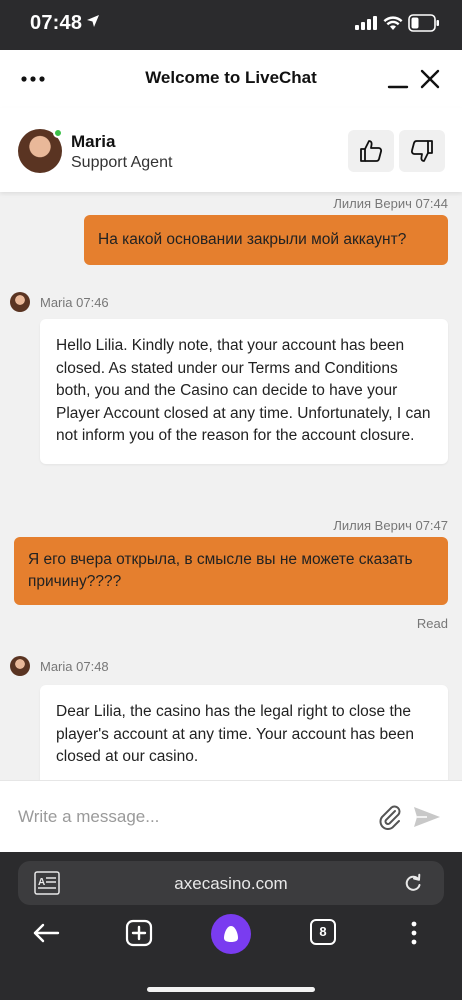 Image resolution: width=462 pixels, height=1000 pixels. What do you see at coordinates (93, 141) in the screenshot?
I see `agent-name: Maria` at bounding box center [93, 141].